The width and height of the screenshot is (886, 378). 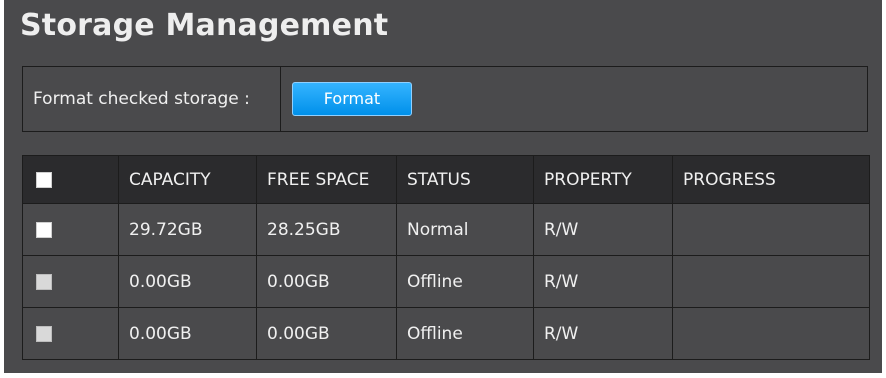 I want to click on table-row: 29.72GB 28.25GB Normal R/W, so click(x=446, y=229).